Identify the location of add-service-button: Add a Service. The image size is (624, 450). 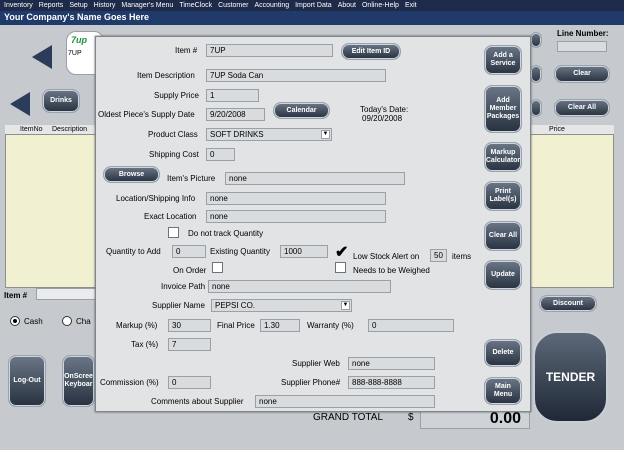
(503, 60).